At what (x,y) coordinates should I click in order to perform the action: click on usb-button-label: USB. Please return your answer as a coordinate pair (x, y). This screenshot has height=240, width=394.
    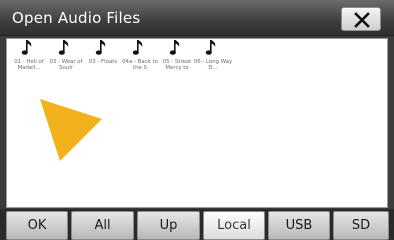
    Looking at the image, I should click on (299, 225).